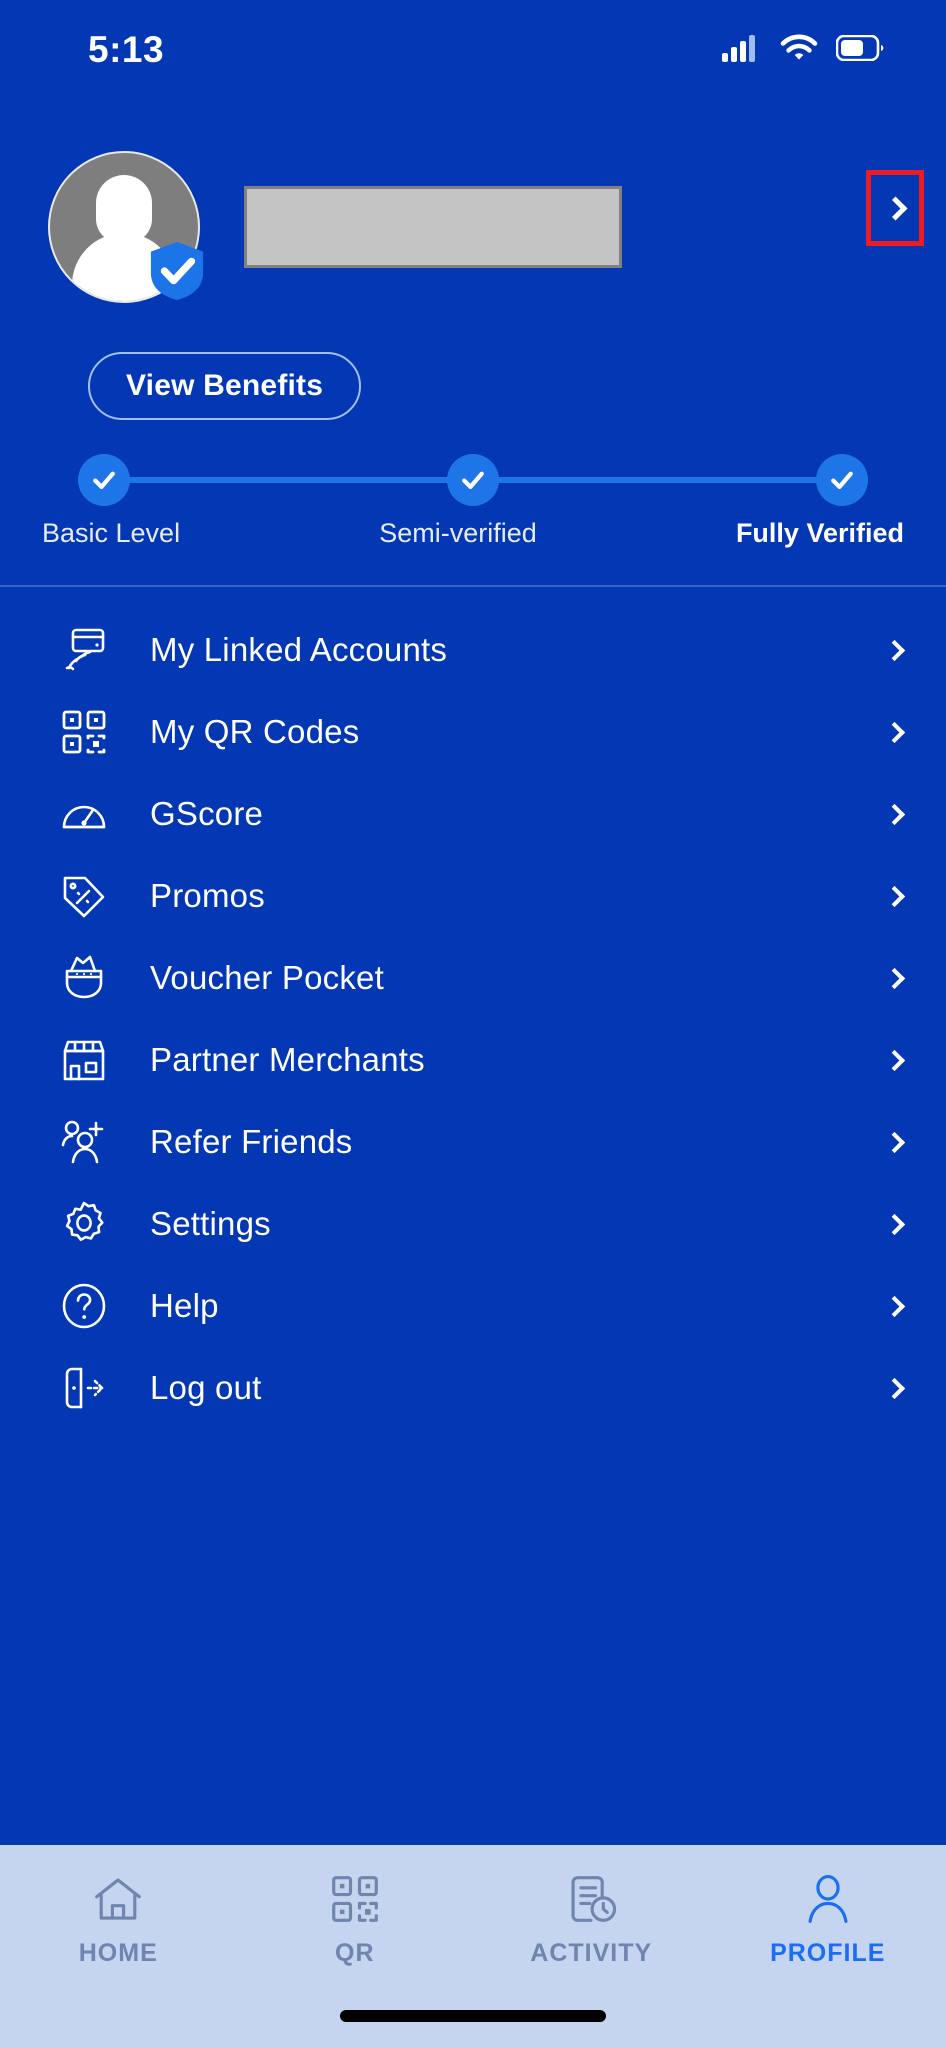  What do you see at coordinates (473, 1142) in the screenshot?
I see `menu-item-refer-friends: Refer Friends` at bounding box center [473, 1142].